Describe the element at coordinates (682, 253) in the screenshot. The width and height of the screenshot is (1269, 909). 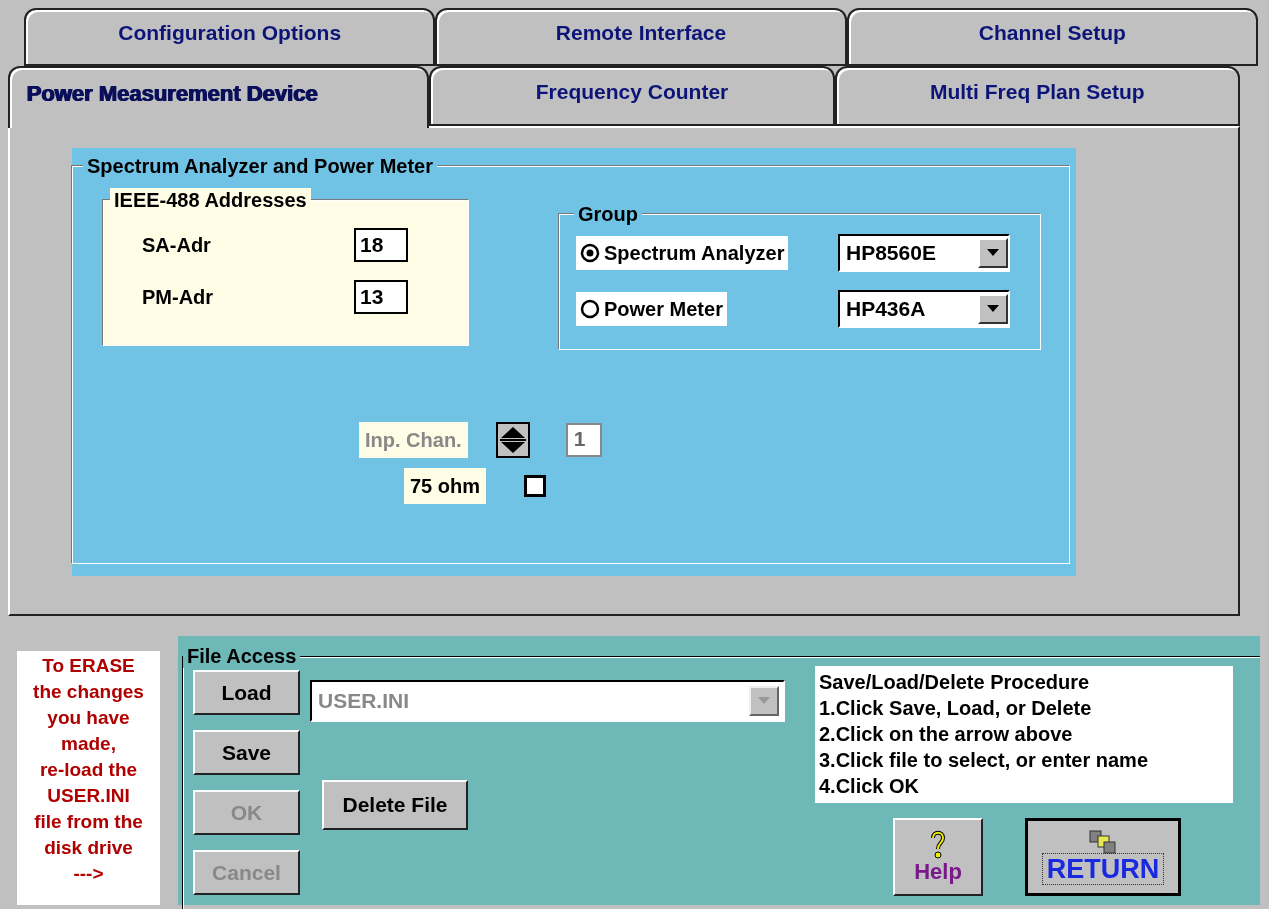
I see `radio-option: Spectrum Analyzer` at that location.